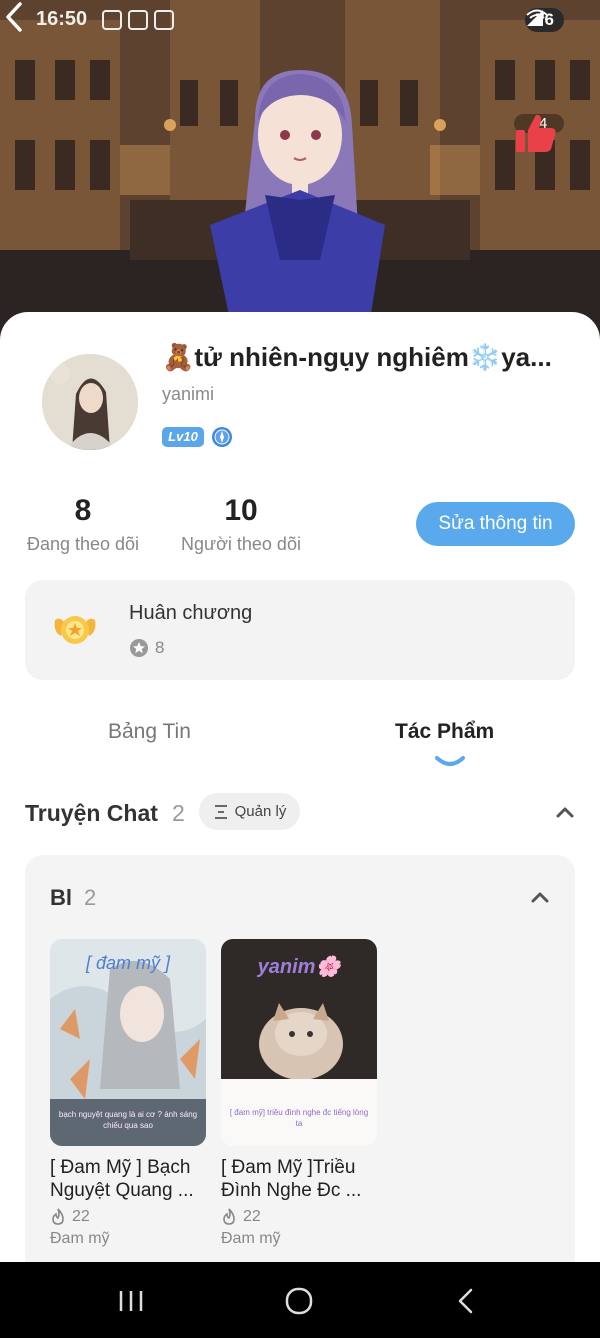 Image resolution: width=600 pixels, height=1338 pixels. I want to click on manage-button: Quản lý, so click(249, 811).